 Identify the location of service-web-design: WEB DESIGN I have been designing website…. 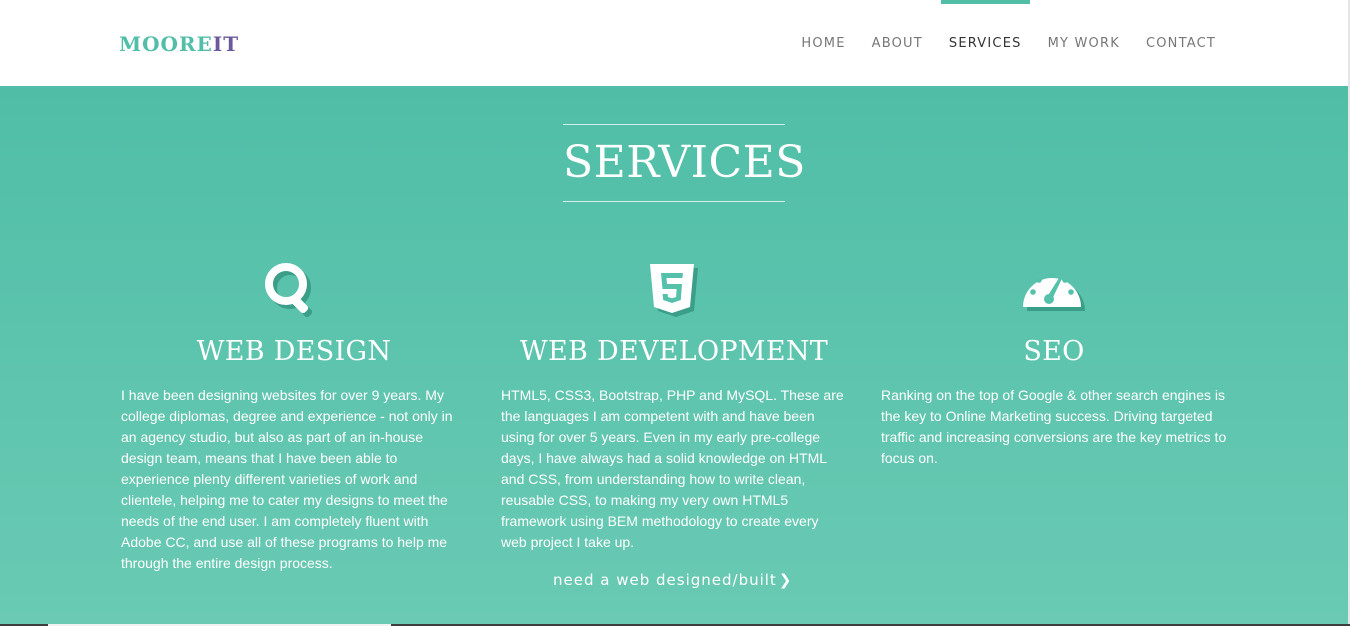
(294, 417).